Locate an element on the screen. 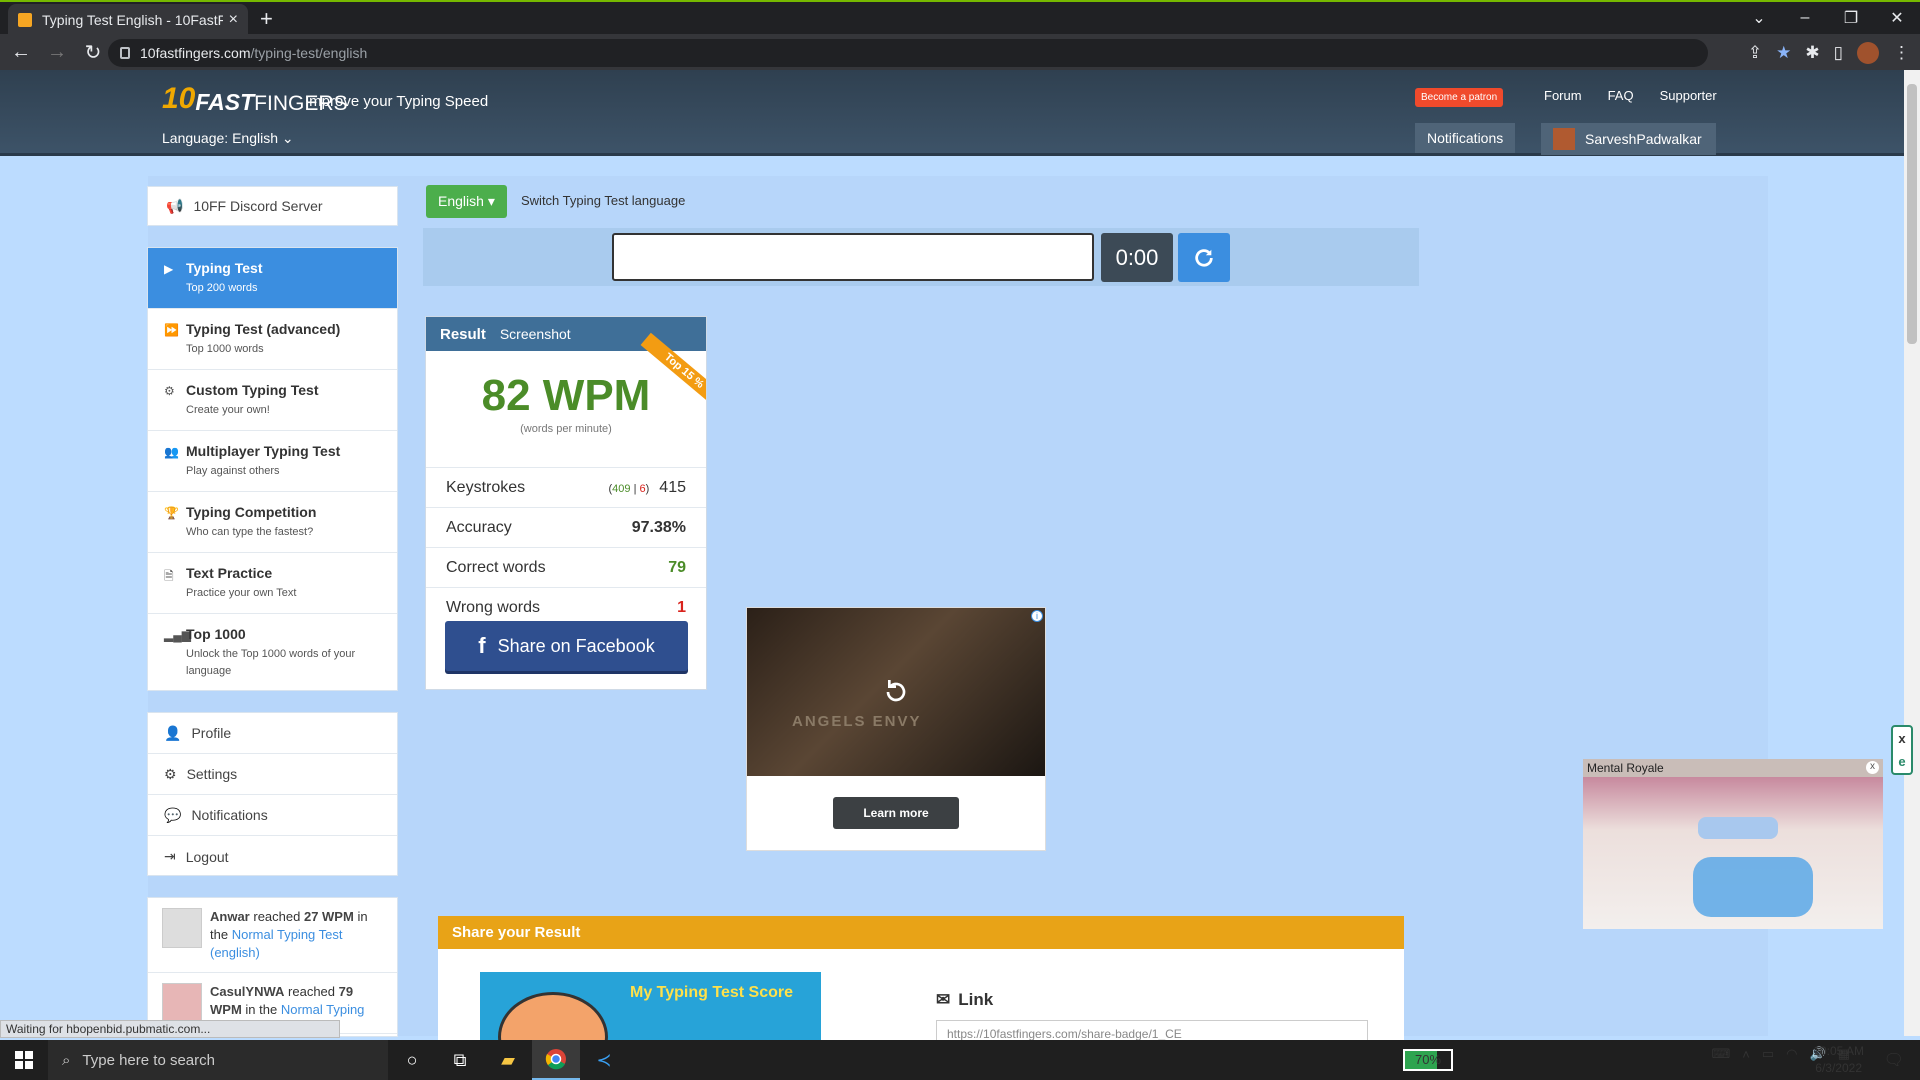 The width and height of the screenshot is (1920, 1080). vscode-icon: ≺ is located at coordinates (604, 1060).